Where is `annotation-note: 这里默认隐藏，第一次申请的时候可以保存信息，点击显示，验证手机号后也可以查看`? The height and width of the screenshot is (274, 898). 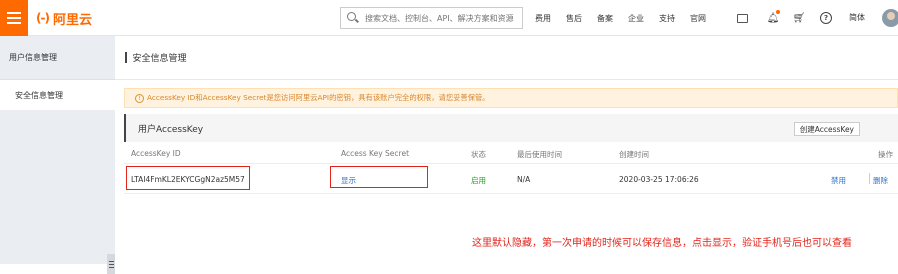 annotation-note: 这里默认隐藏，第一次申请的时候可以保存信息，点击显示，验证手机号后也可以查看 is located at coordinates (662, 243).